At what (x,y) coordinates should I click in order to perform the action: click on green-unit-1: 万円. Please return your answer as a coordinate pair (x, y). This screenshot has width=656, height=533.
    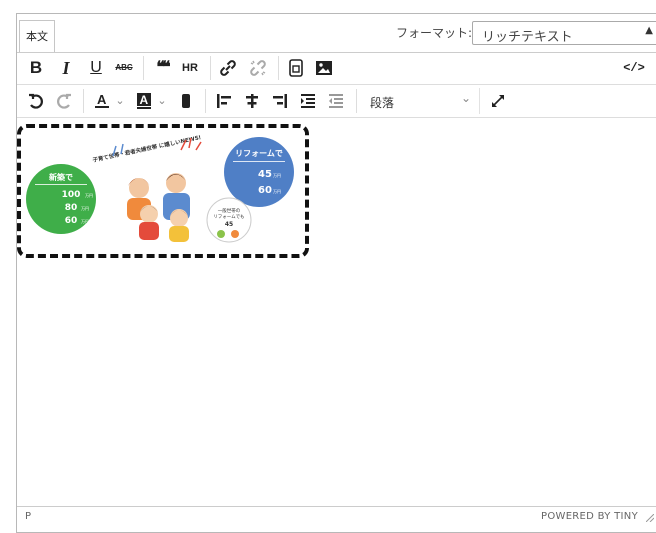
    Looking at the image, I should click on (89, 195).